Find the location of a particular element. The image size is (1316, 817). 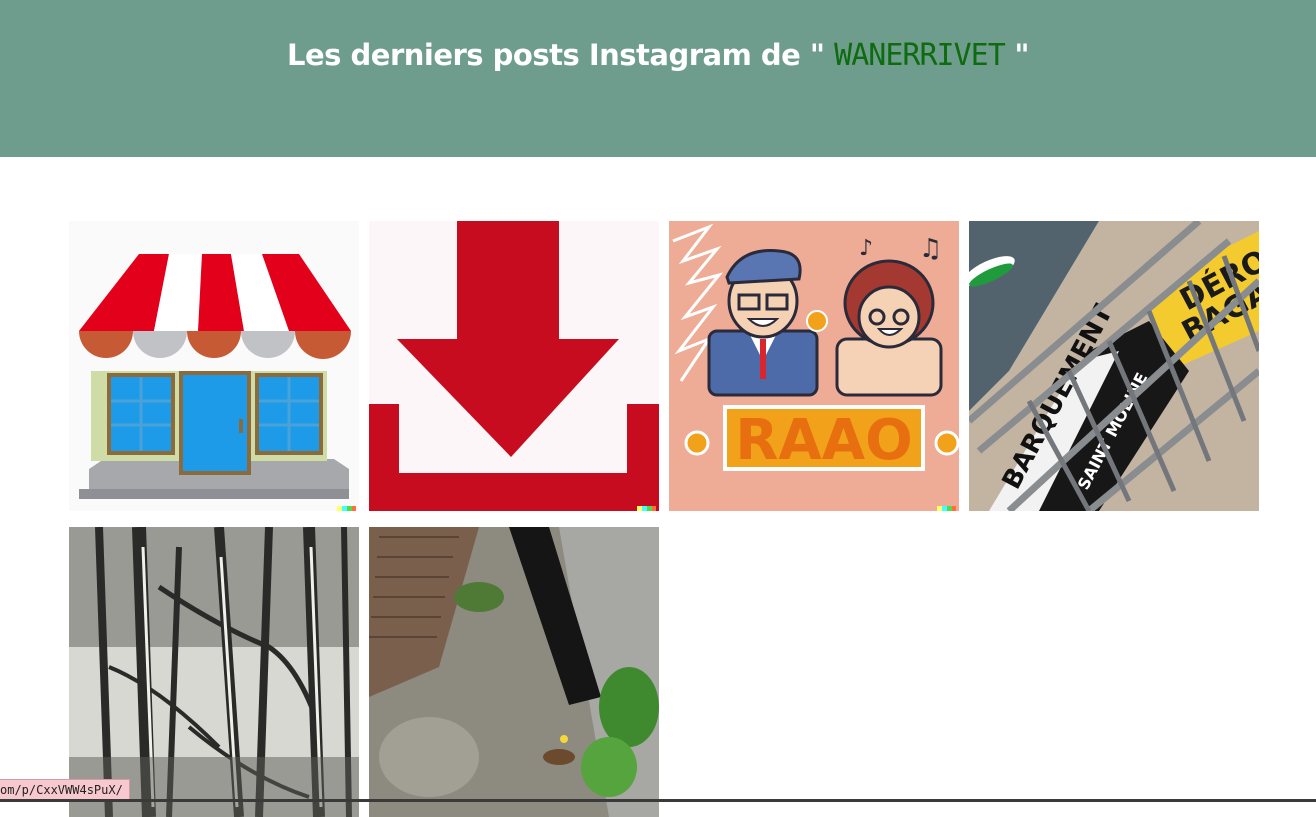

title-suffix: " is located at coordinates (1016, 55).